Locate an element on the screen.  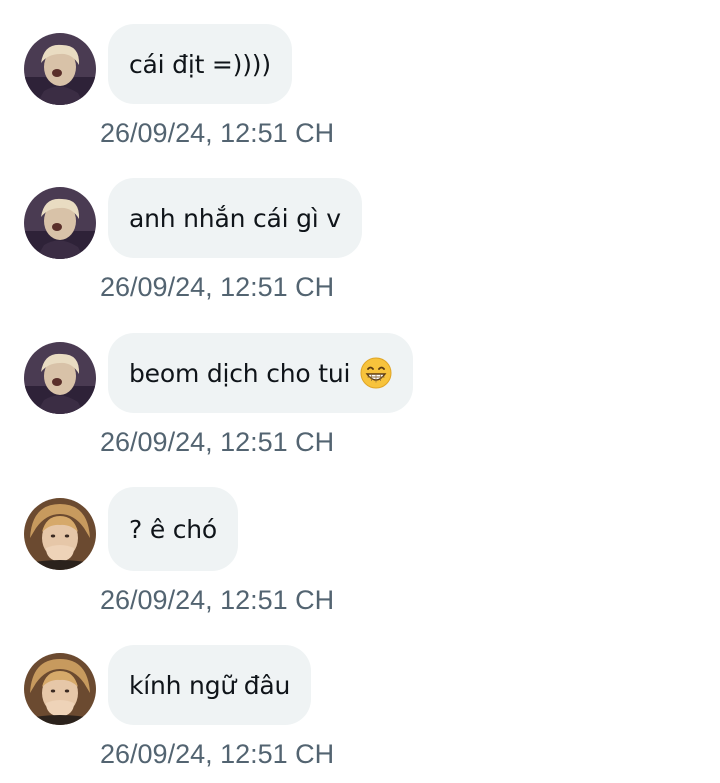
message-bubble: kính ngữ đâu is located at coordinates (210, 685).